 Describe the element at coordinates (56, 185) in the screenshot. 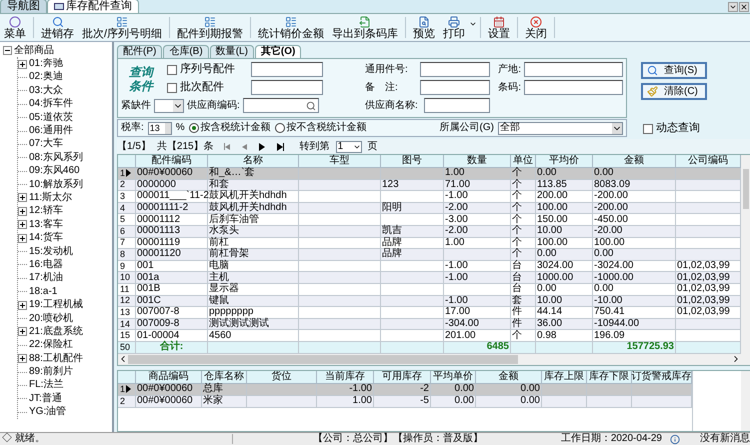

I see `tree-item: 10:解放系列` at that location.